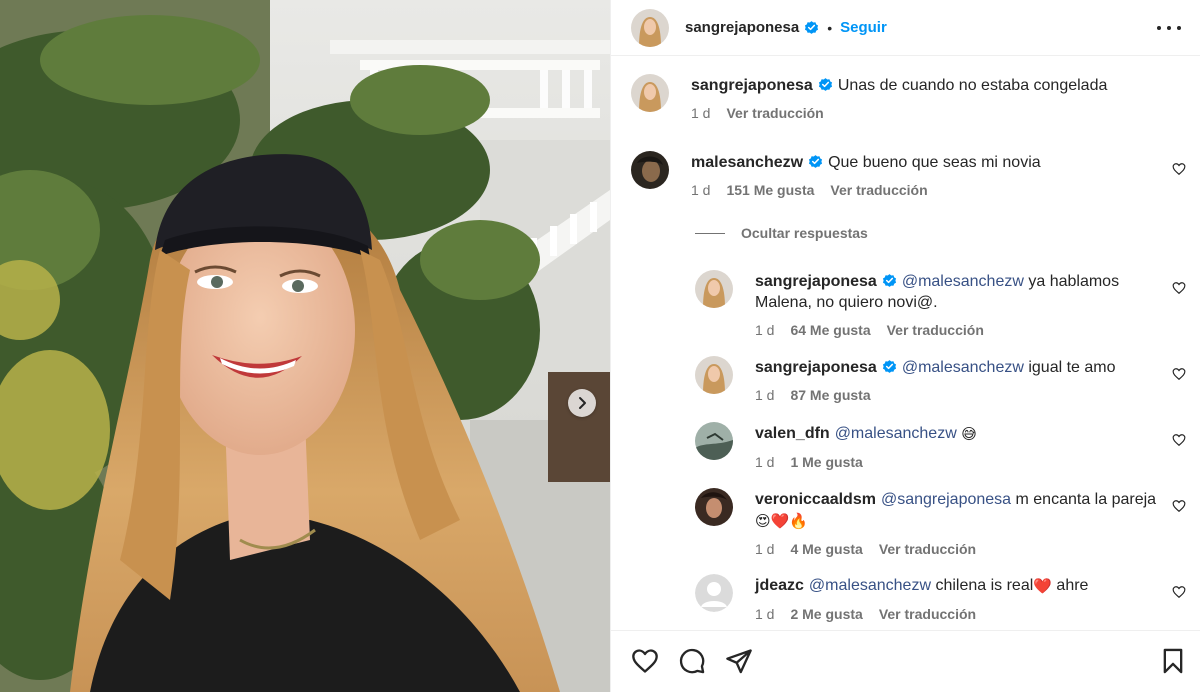 This screenshot has width=1200, height=692. I want to click on caption-avatar, so click(650, 93).